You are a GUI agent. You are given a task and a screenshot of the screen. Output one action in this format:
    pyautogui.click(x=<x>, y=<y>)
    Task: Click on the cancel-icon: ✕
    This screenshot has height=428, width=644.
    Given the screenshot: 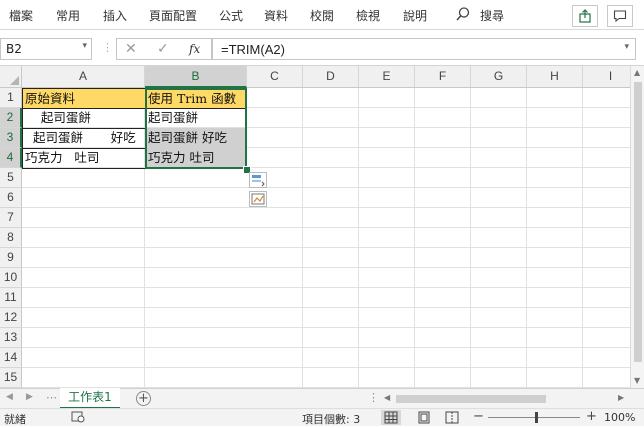 What is the action you would take?
    pyautogui.click(x=131, y=49)
    